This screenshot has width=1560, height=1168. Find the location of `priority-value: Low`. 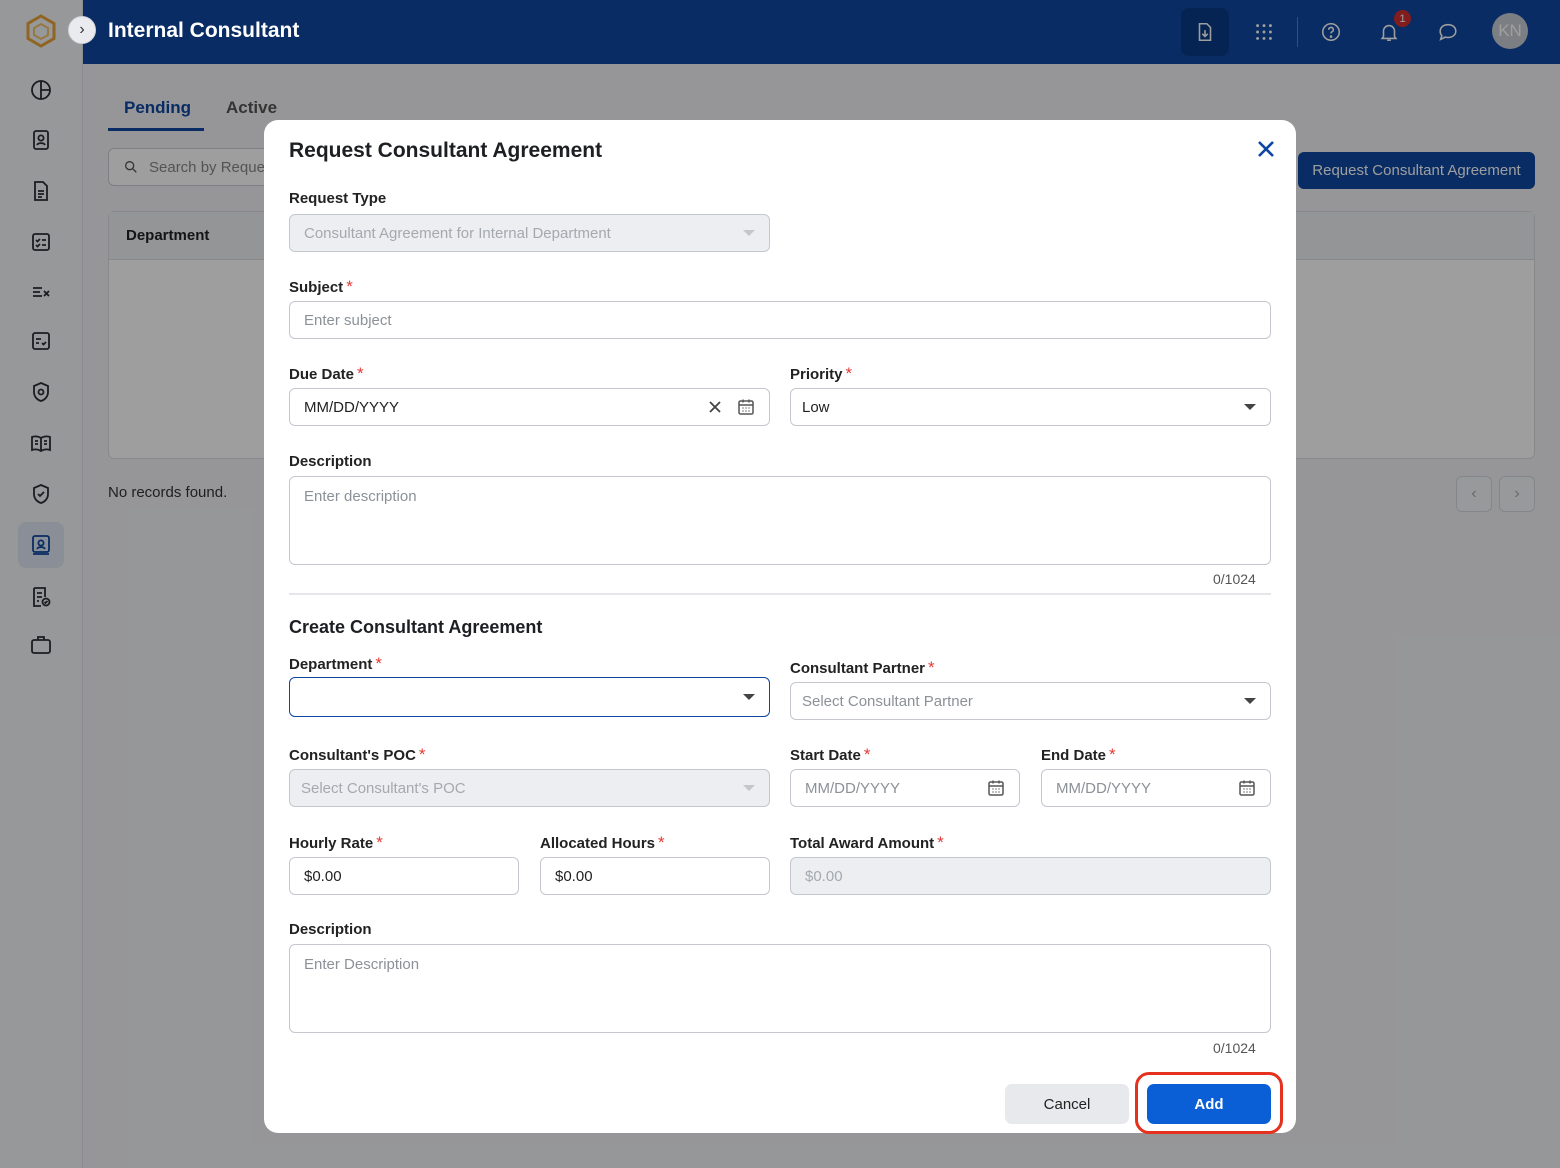

priority-value: Low is located at coordinates (816, 407).